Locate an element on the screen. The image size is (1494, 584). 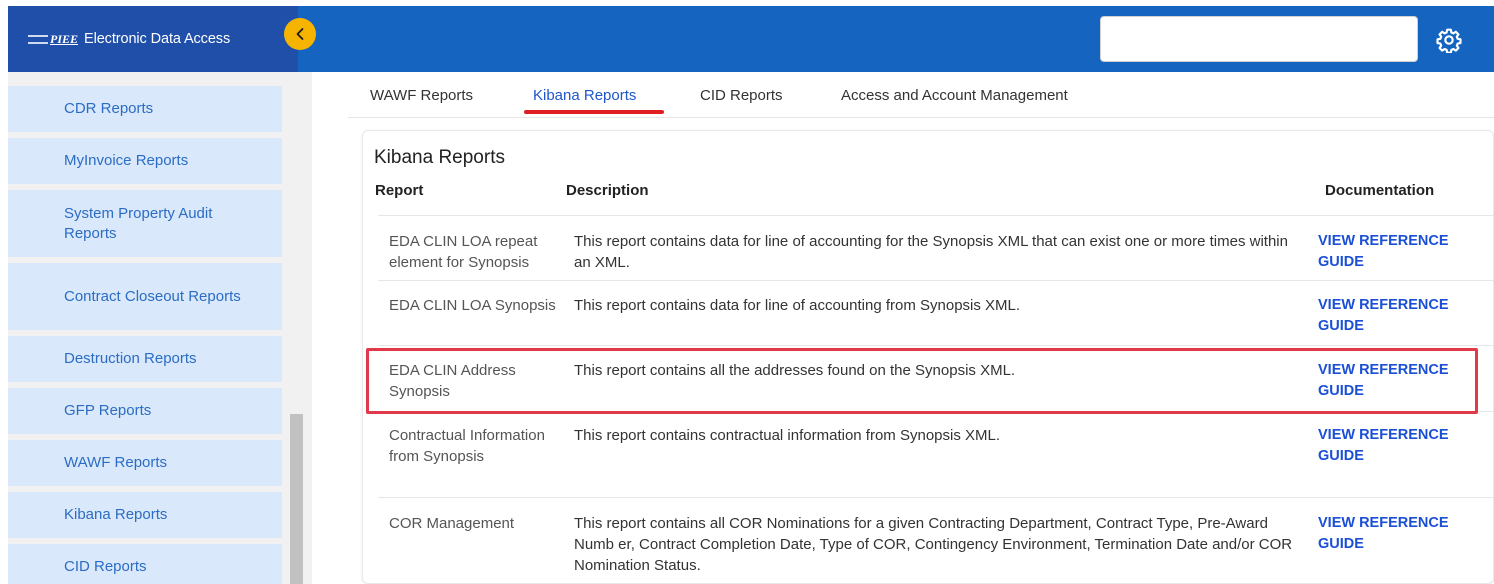
search-input is located at coordinates (1259, 39).